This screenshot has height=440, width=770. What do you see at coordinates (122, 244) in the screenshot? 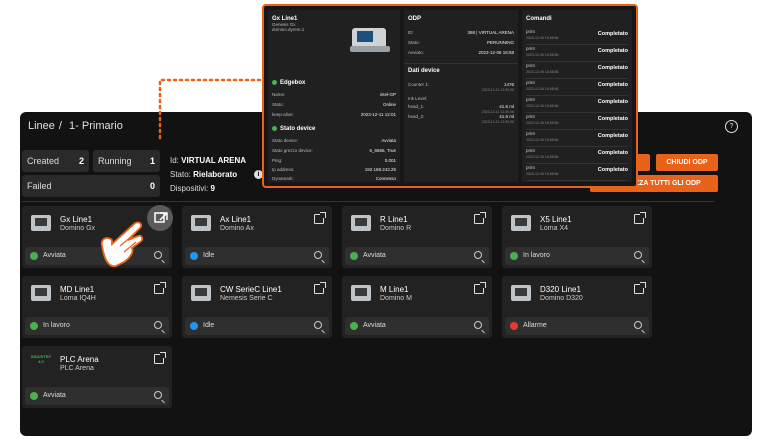
I see `hand-pointer-icon` at bounding box center [122, 244].